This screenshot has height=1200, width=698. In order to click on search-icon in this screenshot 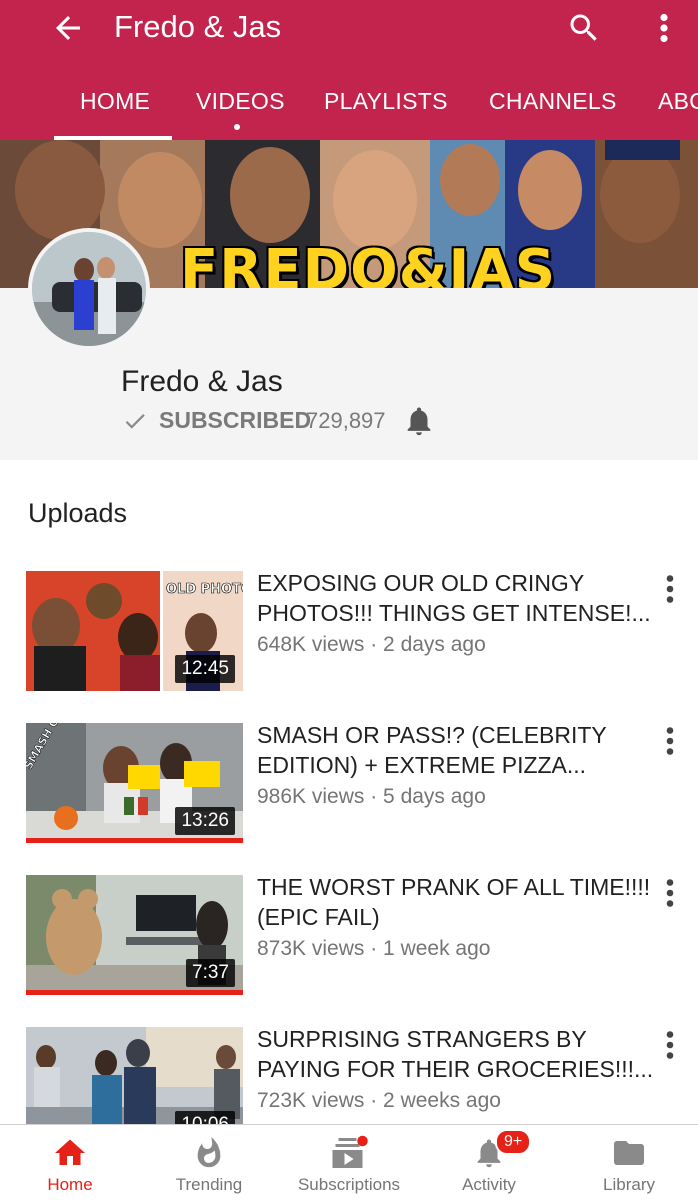, I will do `click(584, 28)`.